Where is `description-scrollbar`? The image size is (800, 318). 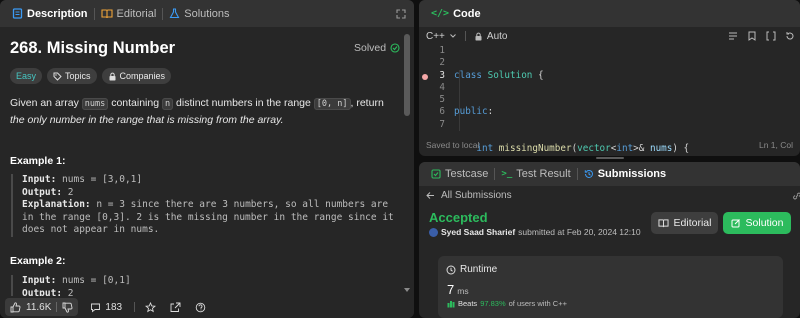 description-scrollbar is located at coordinates (407, 161).